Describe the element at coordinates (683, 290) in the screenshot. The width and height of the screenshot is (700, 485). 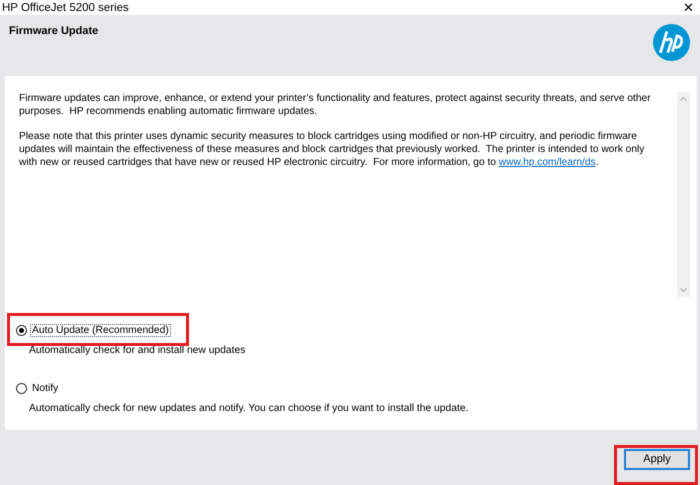
I see `scroll-down-icon` at that location.